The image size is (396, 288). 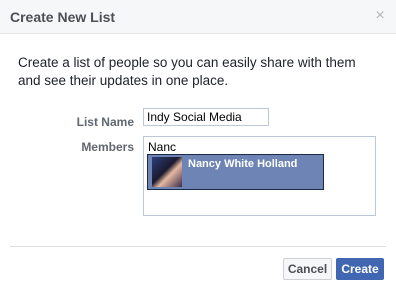 What do you see at coordinates (198, 246) in the screenshot?
I see `footer-divider` at bounding box center [198, 246].